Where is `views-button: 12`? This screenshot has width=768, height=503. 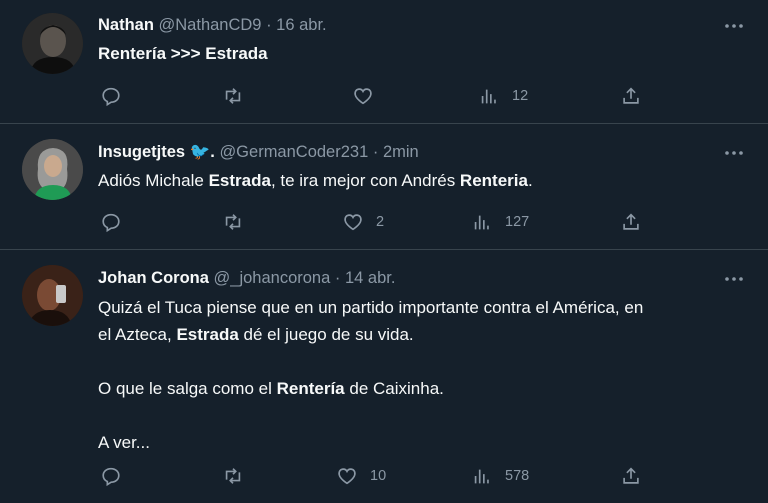
views-button: 12 is located at coordinates (503, 96).